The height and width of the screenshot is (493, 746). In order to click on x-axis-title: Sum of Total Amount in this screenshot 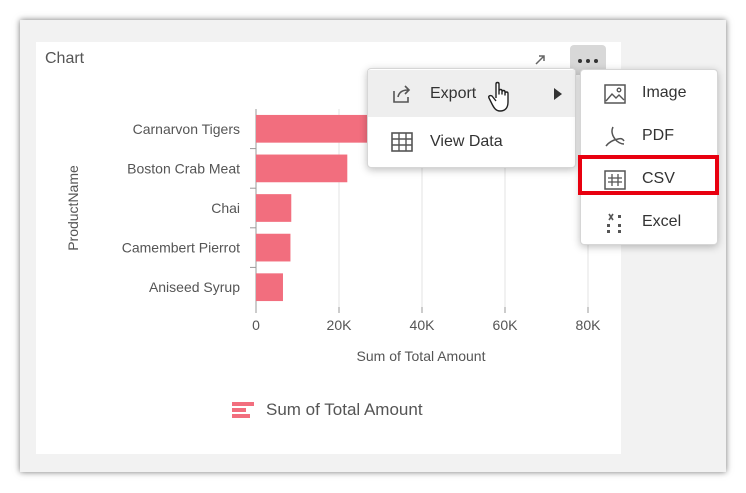, I will do `click(421, 356)`.